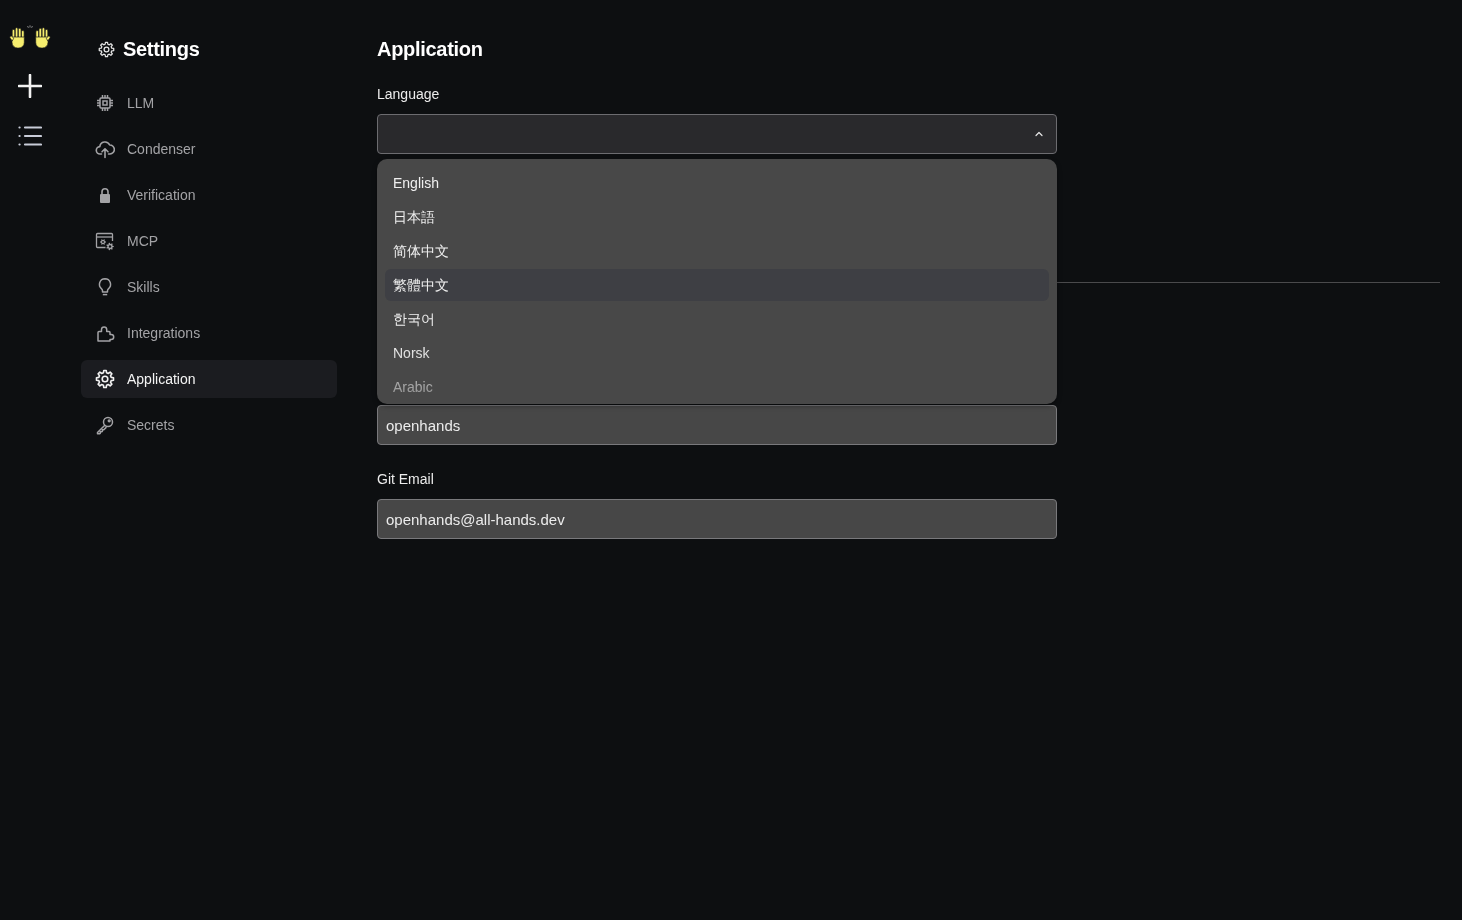  Describe the element at coordinates (209, 379) in the screenshot. I see `settings-nav-item: Application` at that location.